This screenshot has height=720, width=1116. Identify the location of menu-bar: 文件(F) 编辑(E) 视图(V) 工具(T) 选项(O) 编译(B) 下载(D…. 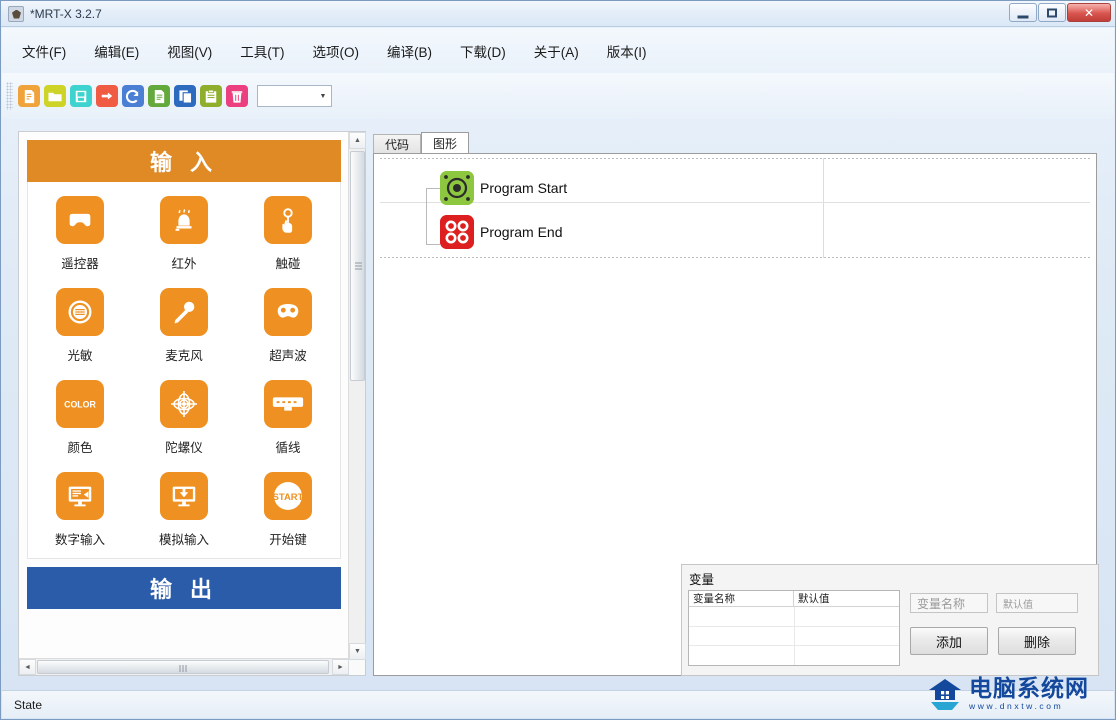
(558, 50).